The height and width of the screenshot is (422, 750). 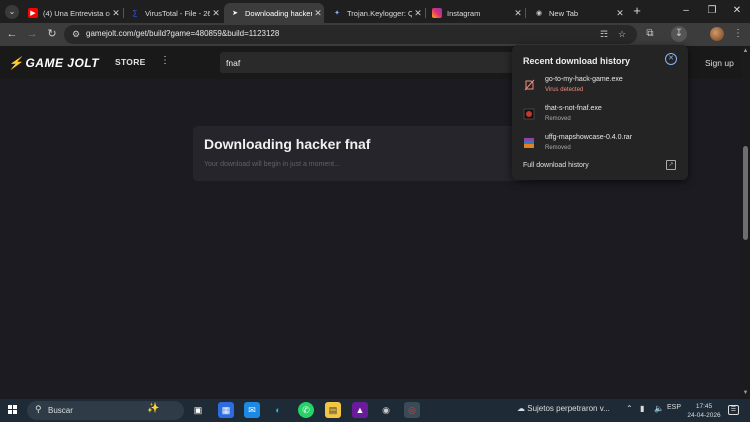 I want to click on tab-title: Downloading hacker, so click(x=278, y=13).